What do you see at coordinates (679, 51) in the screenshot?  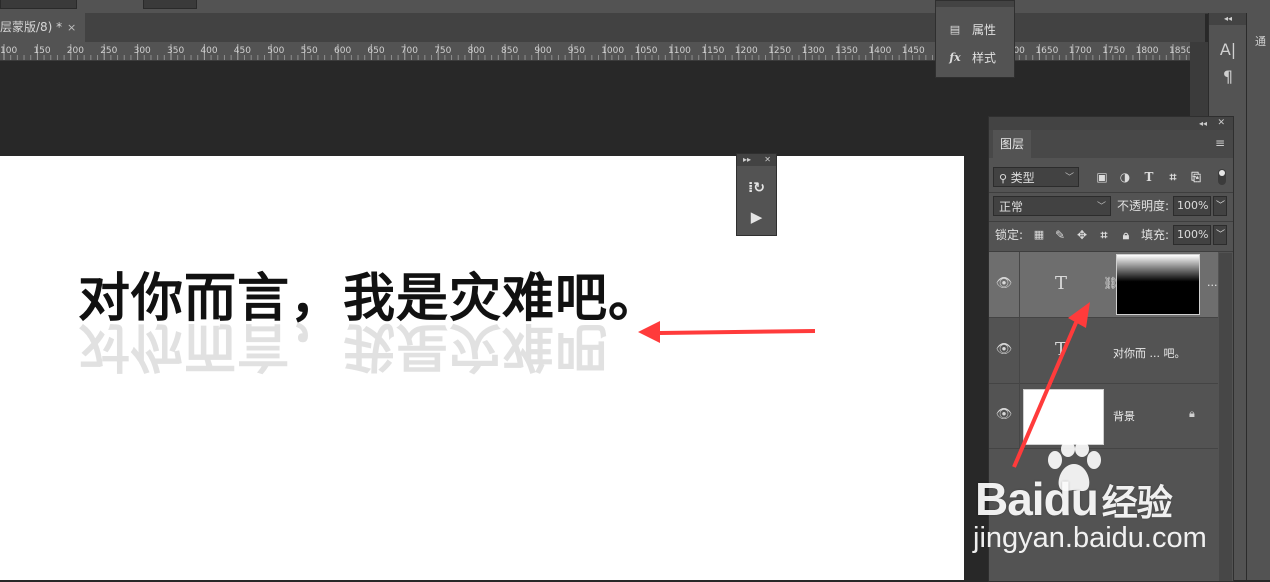 I see `ruler-tick-label: 1100` at bounding box center [679, 51].